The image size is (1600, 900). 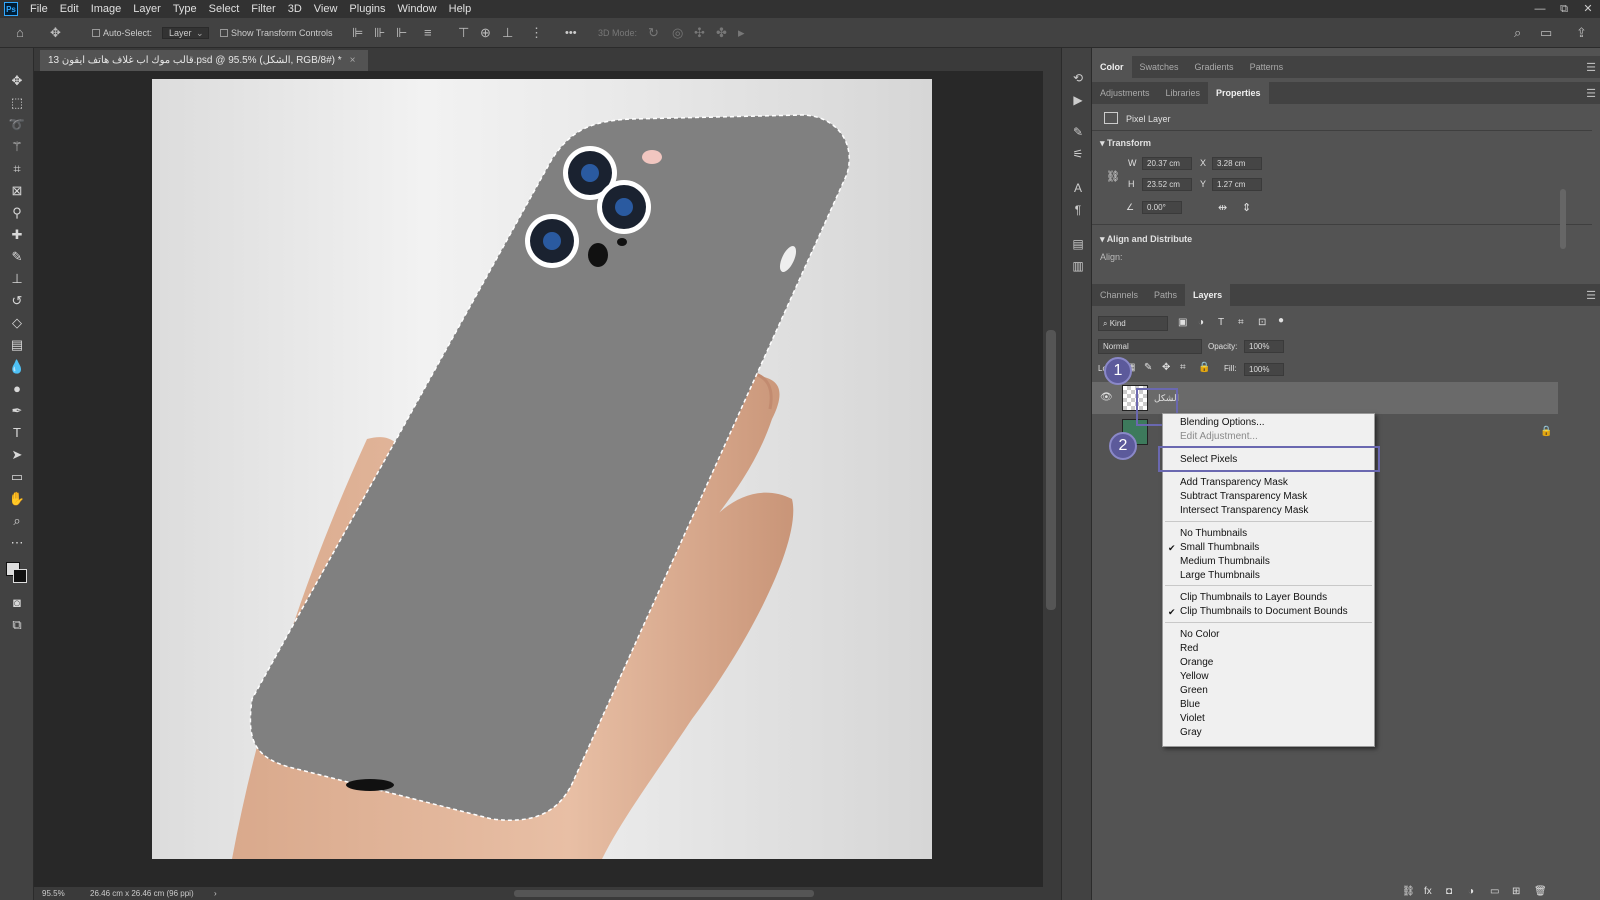 I want to click on quick-mask-icon: ◙, so click(x=17, y=603).